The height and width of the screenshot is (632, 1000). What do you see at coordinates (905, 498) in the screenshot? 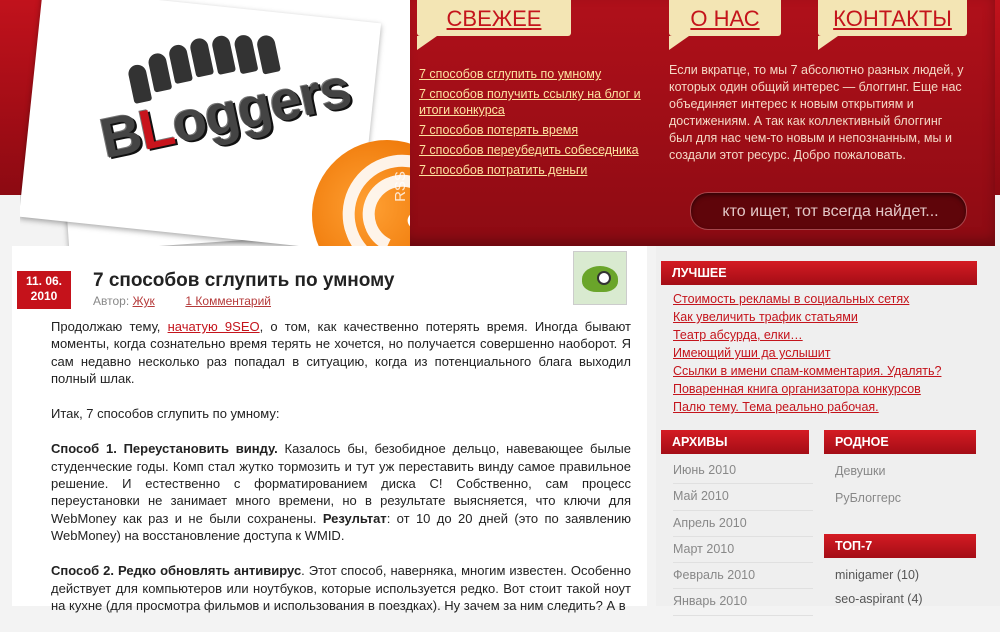
I see `native-link: РуБлоггерс` at bounding box center [905, 498].